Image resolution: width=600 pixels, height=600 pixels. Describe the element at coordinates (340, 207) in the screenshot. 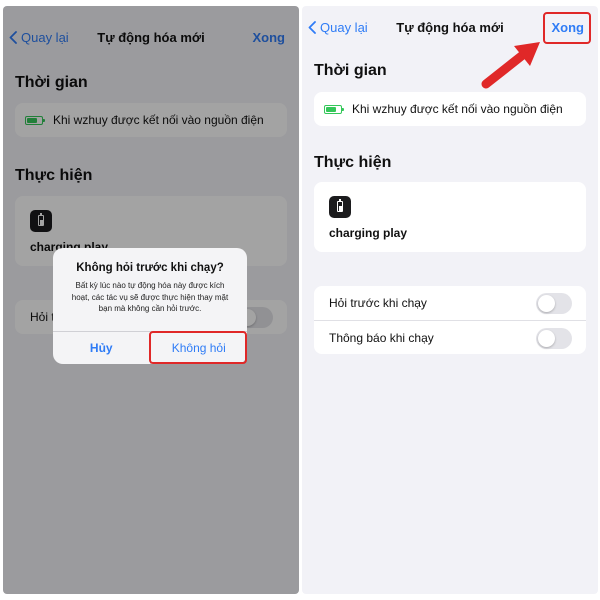

I see `battery-icon` at that location.